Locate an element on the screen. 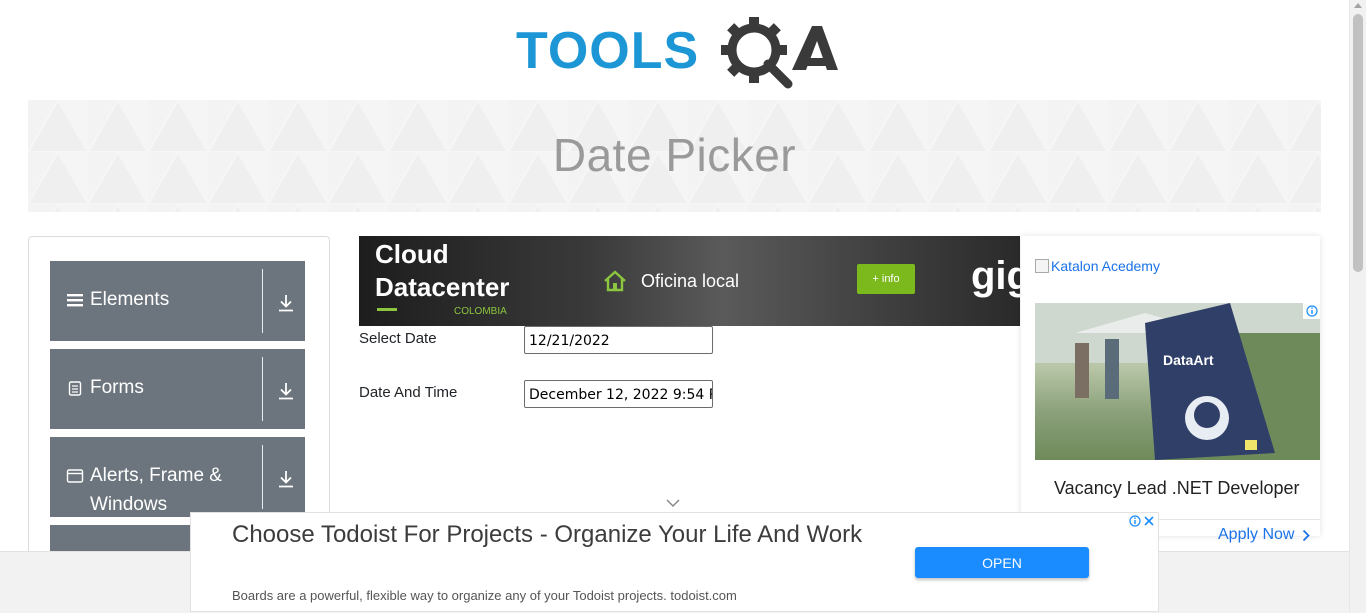 Image resolution: width=1366 pixels, height=613 pixels. sidebar-group-forms-label-wrap: Forms is located at coordinates (161, 387).